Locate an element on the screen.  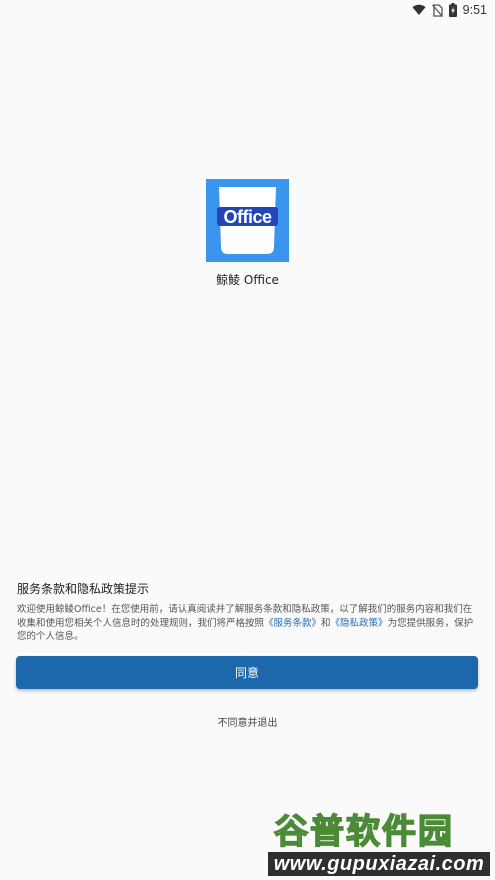
watermark-url: www.gupuxiazai.com is located at coordinates (379, 864).